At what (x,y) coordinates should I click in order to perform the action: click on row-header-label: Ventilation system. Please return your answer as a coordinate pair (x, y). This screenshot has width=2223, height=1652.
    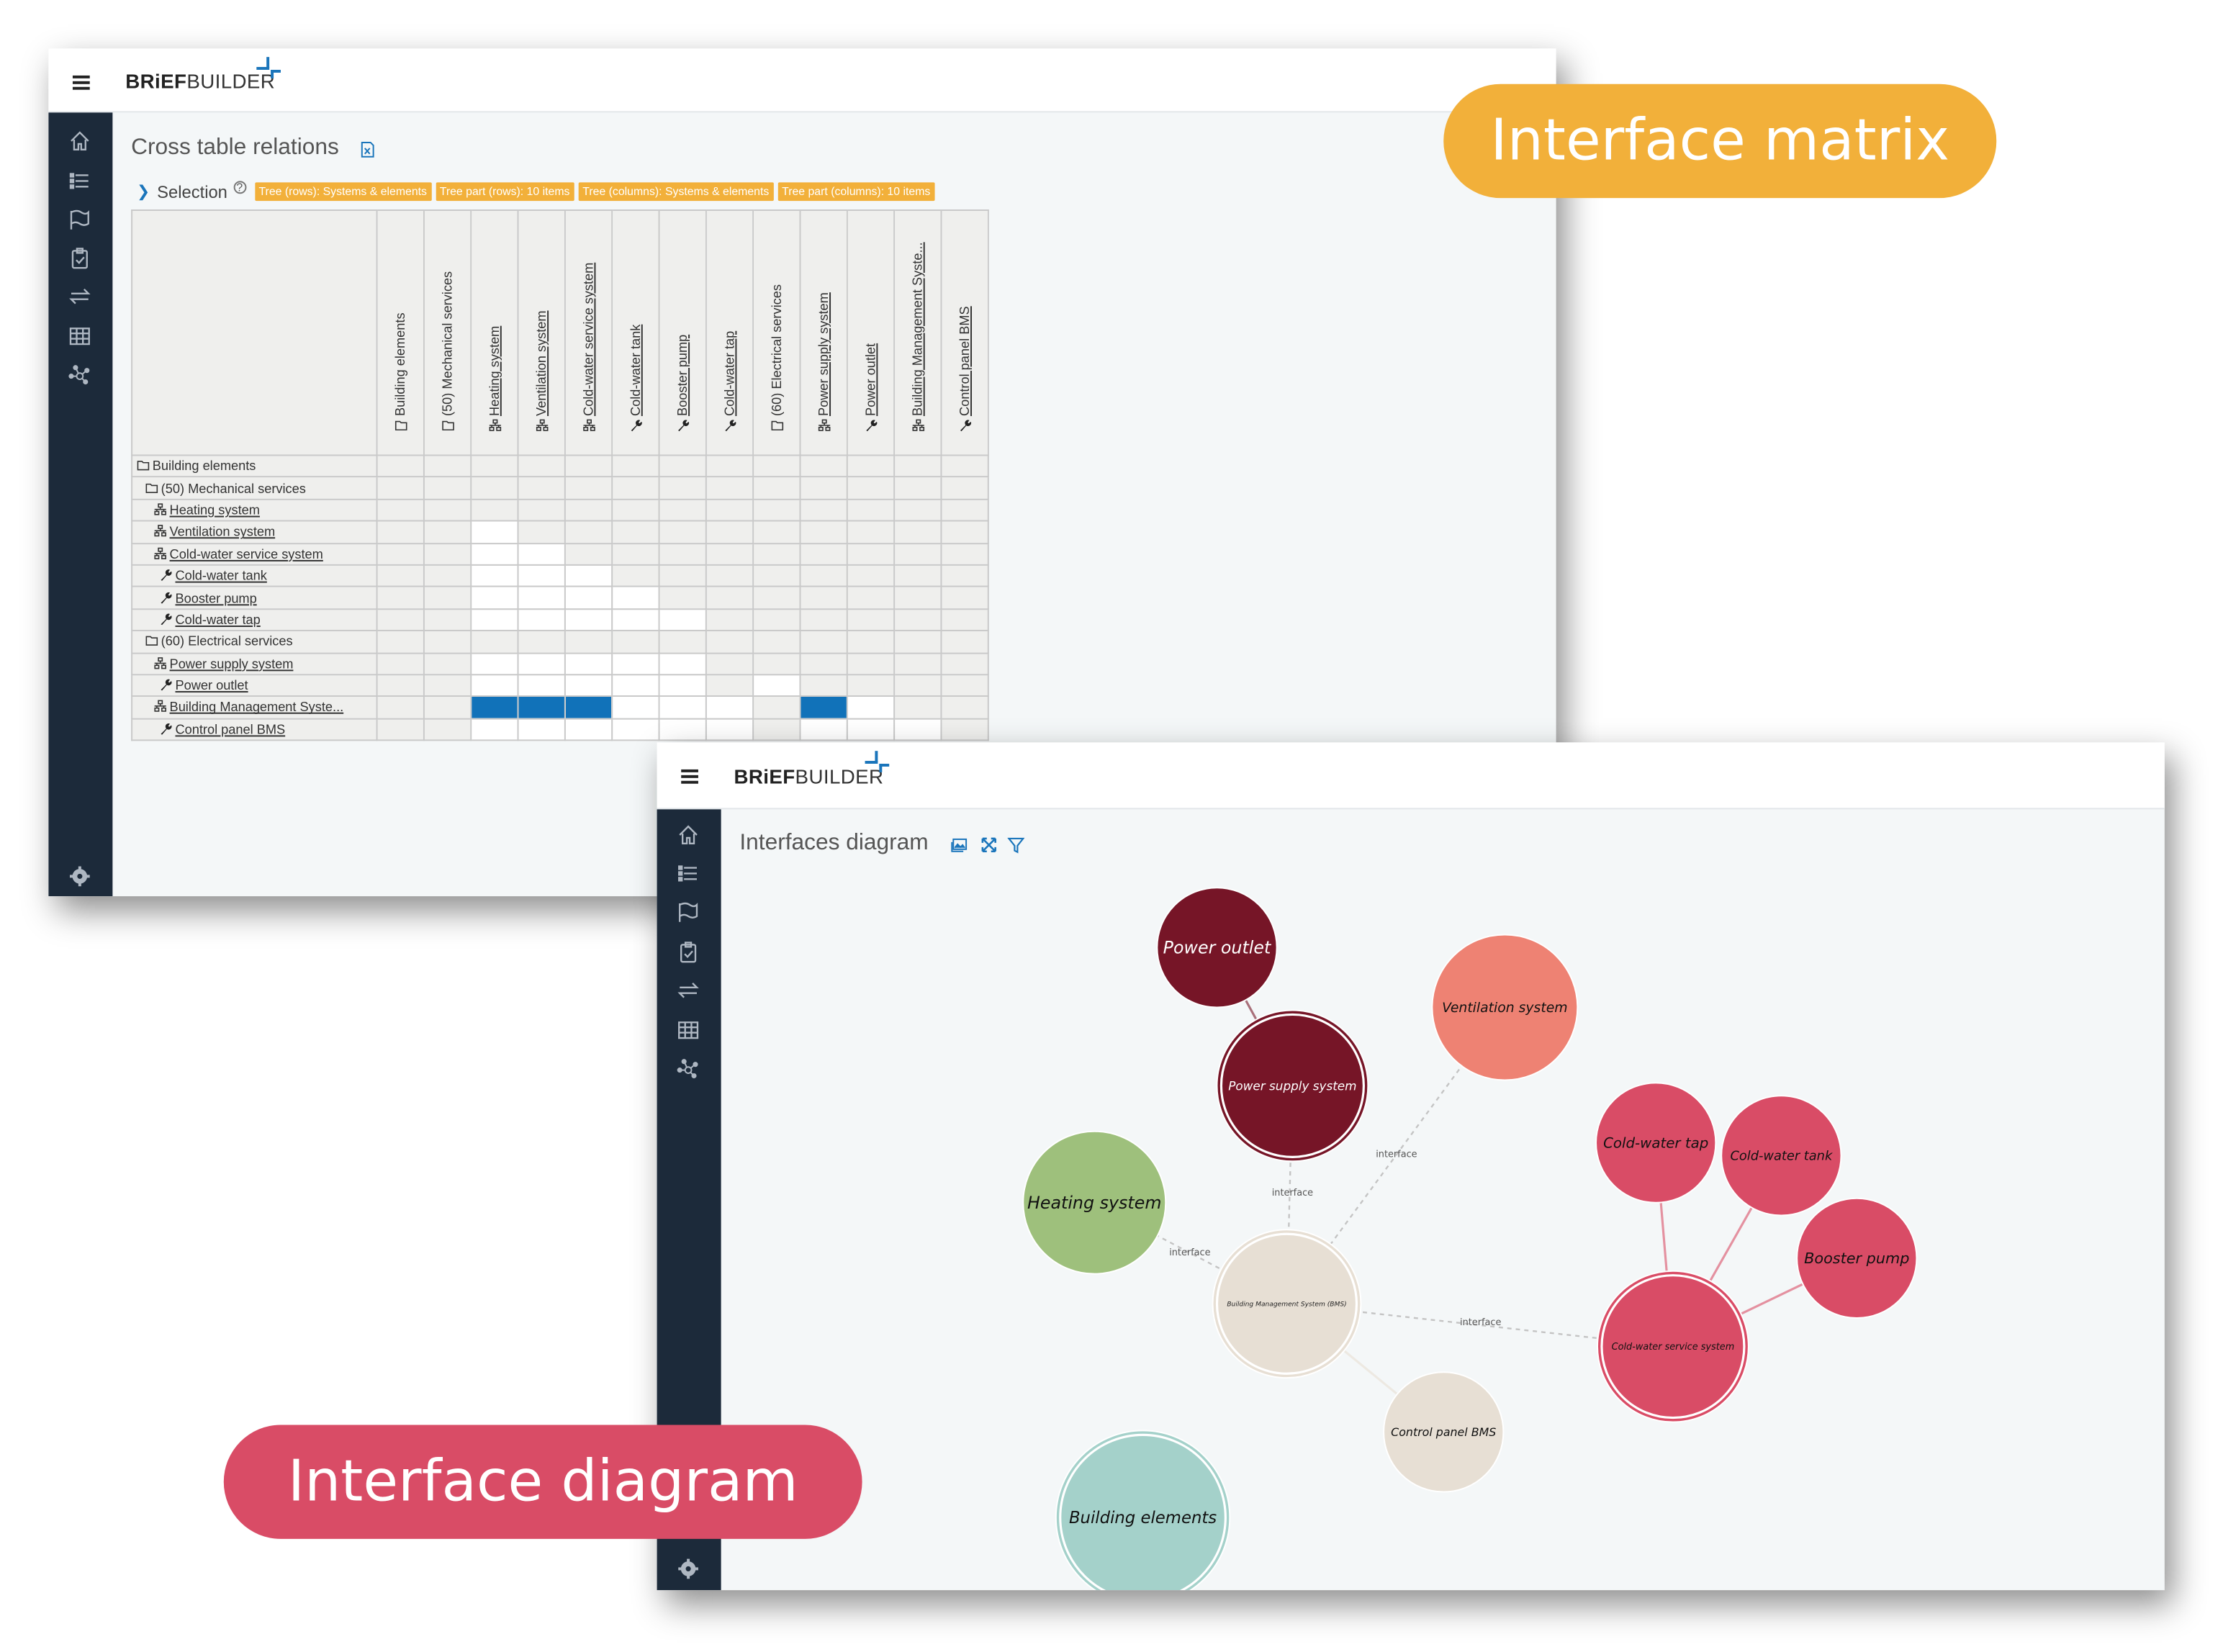
    Looking at the image, I should click on (223, 532).